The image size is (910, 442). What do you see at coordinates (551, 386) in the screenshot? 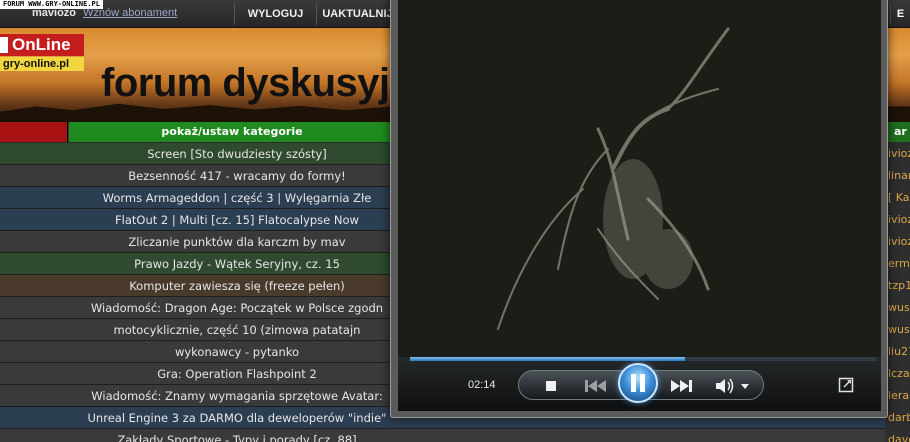
I see `stop-icon` at bounding box center [551, 386].